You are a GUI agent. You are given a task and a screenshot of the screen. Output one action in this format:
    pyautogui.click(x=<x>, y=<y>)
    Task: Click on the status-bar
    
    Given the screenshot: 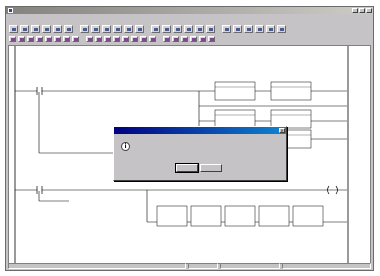 What is the action you would take?
    pyautogui.click(x=189, y=266)
    